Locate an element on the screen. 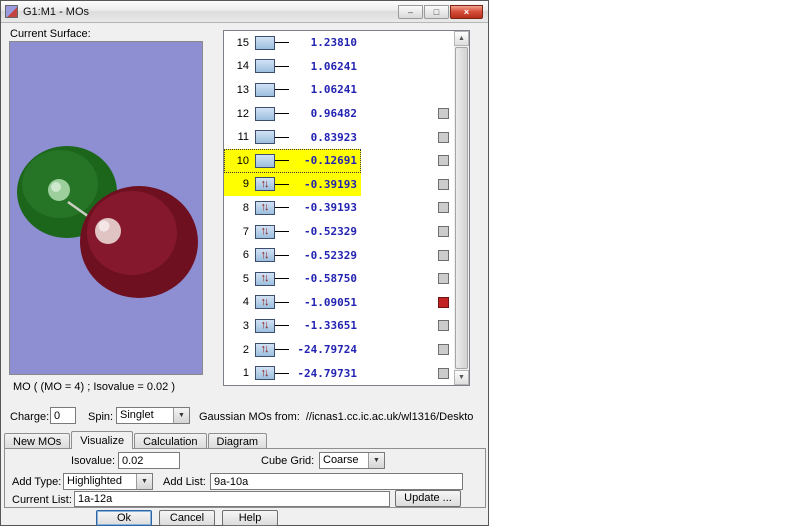  scroll-thumb is located at coordinates (461, 208).